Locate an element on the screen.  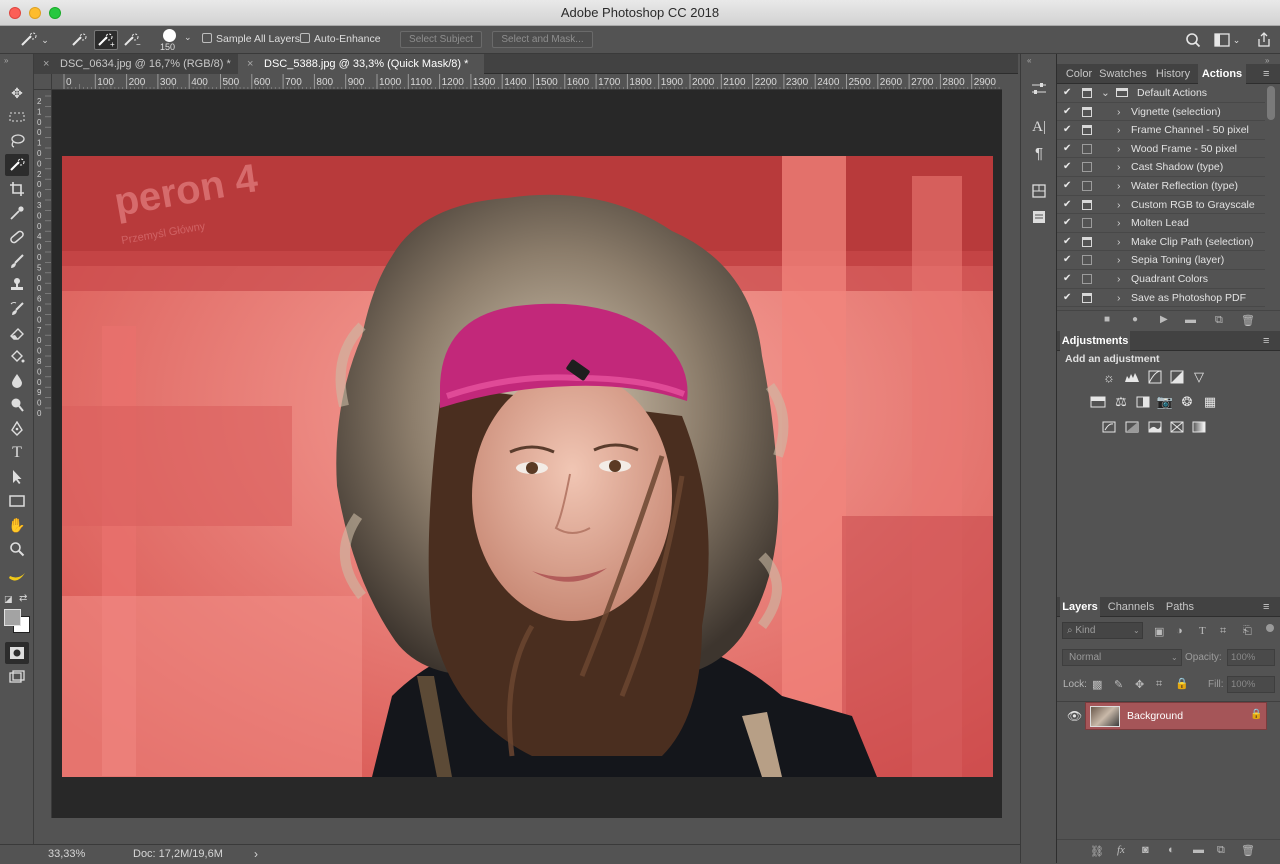
tab-paths: Paths is located at coordinates (1180, 607).